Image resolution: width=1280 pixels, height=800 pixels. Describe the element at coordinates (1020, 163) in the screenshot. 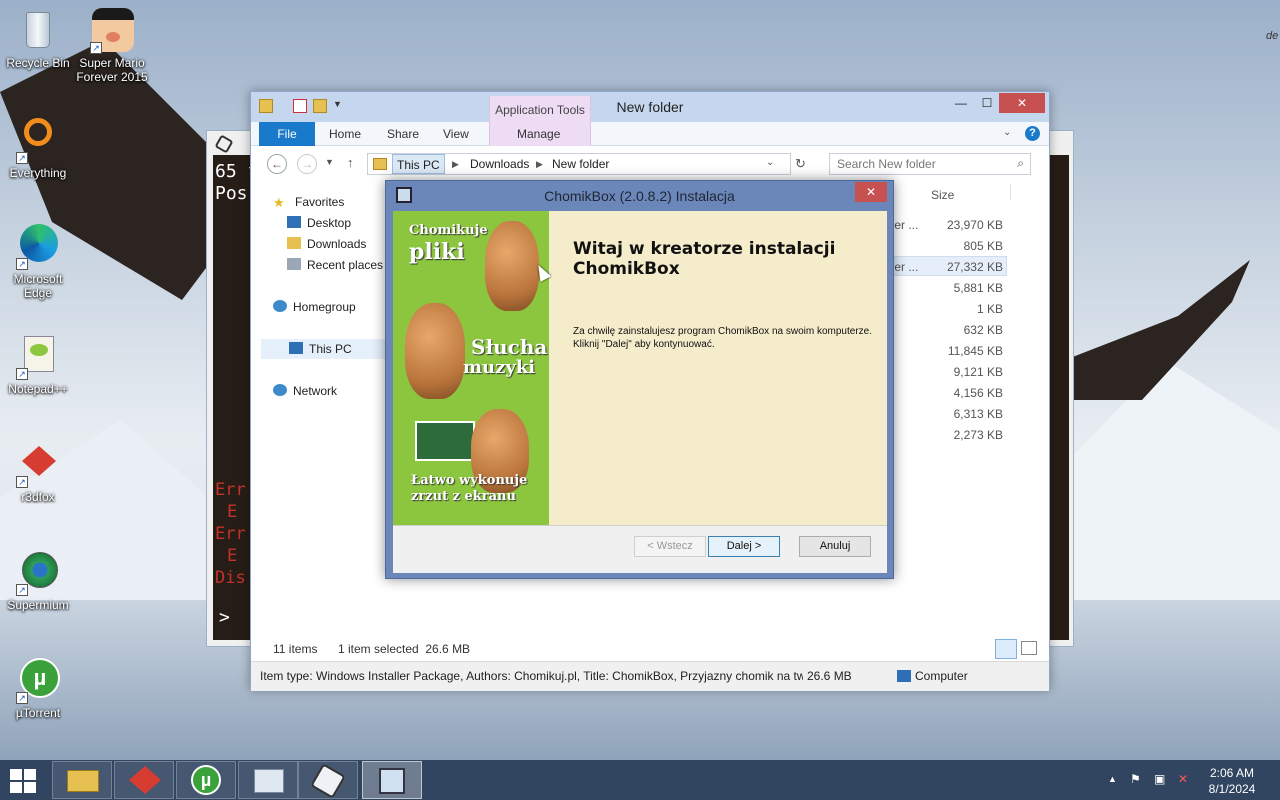

I see `search-icon: ⌕` at that location.